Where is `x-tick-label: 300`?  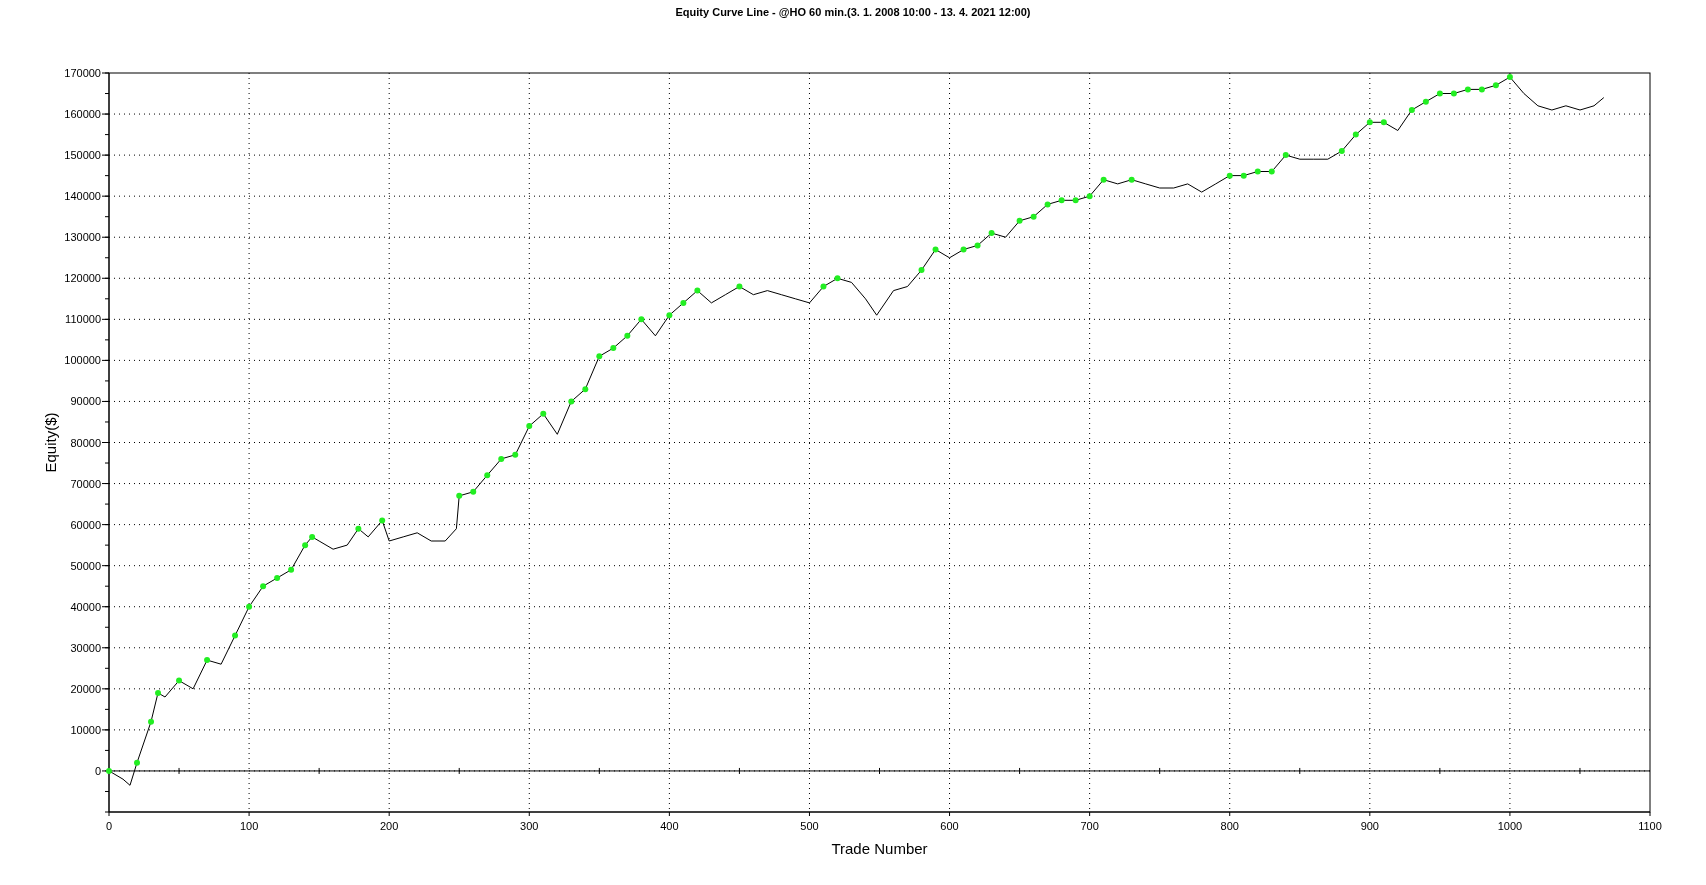 x-tick-label: 300 is located at coordinates (529, 826).